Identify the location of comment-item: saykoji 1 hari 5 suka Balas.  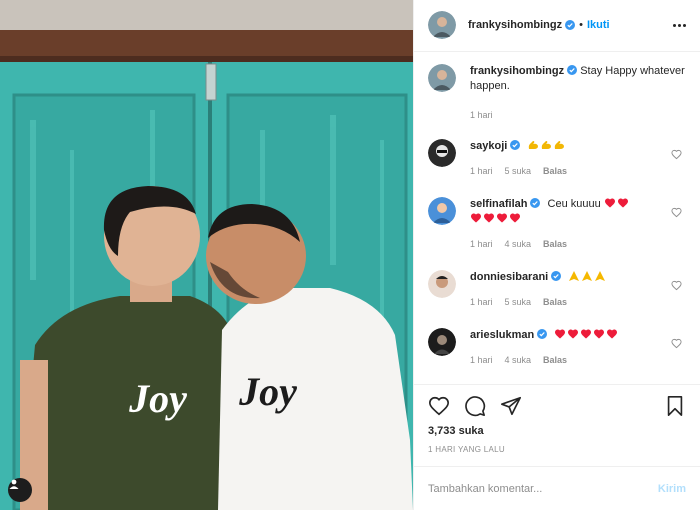
(557, 158).